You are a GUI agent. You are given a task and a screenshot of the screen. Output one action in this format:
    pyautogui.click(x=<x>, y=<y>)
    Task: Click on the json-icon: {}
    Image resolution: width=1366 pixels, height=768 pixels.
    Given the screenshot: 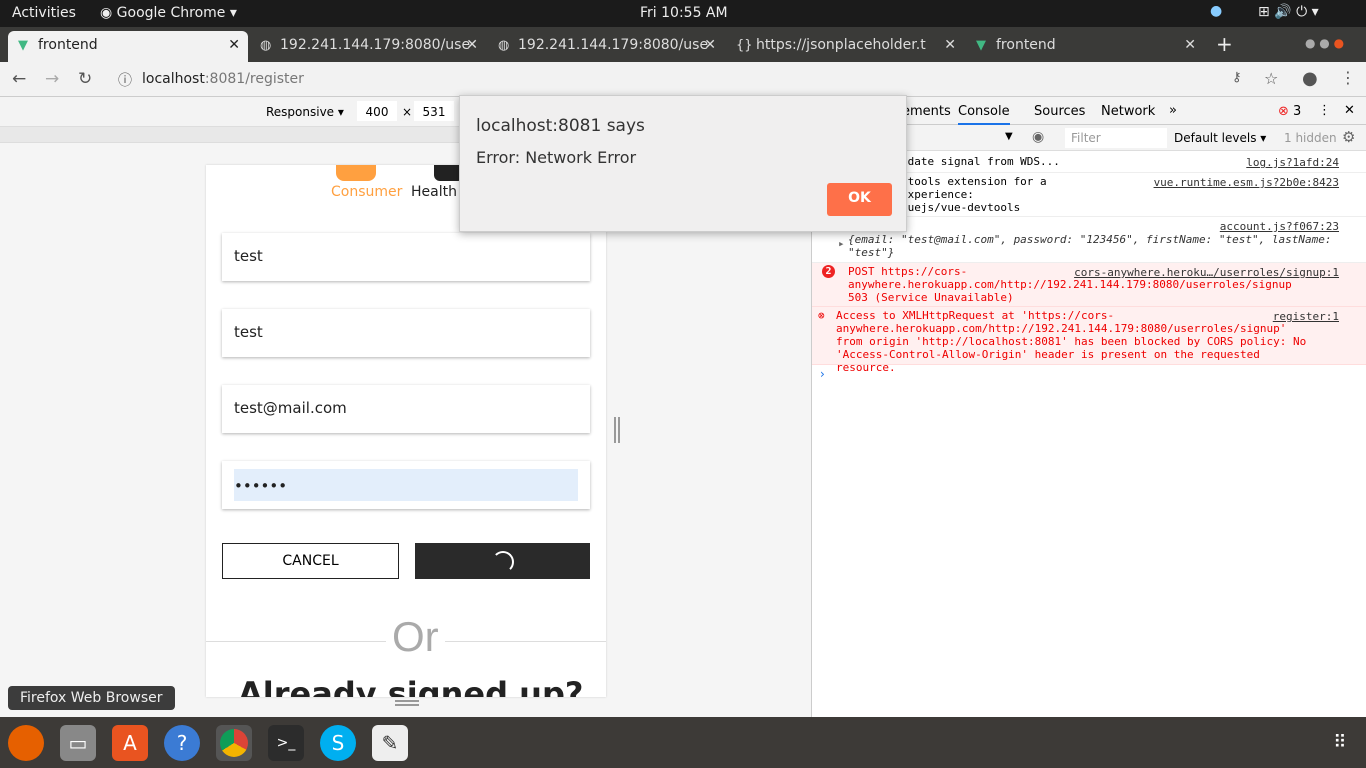 What is the action you would take?
    pyautogui.click(x=744, y=45)
    